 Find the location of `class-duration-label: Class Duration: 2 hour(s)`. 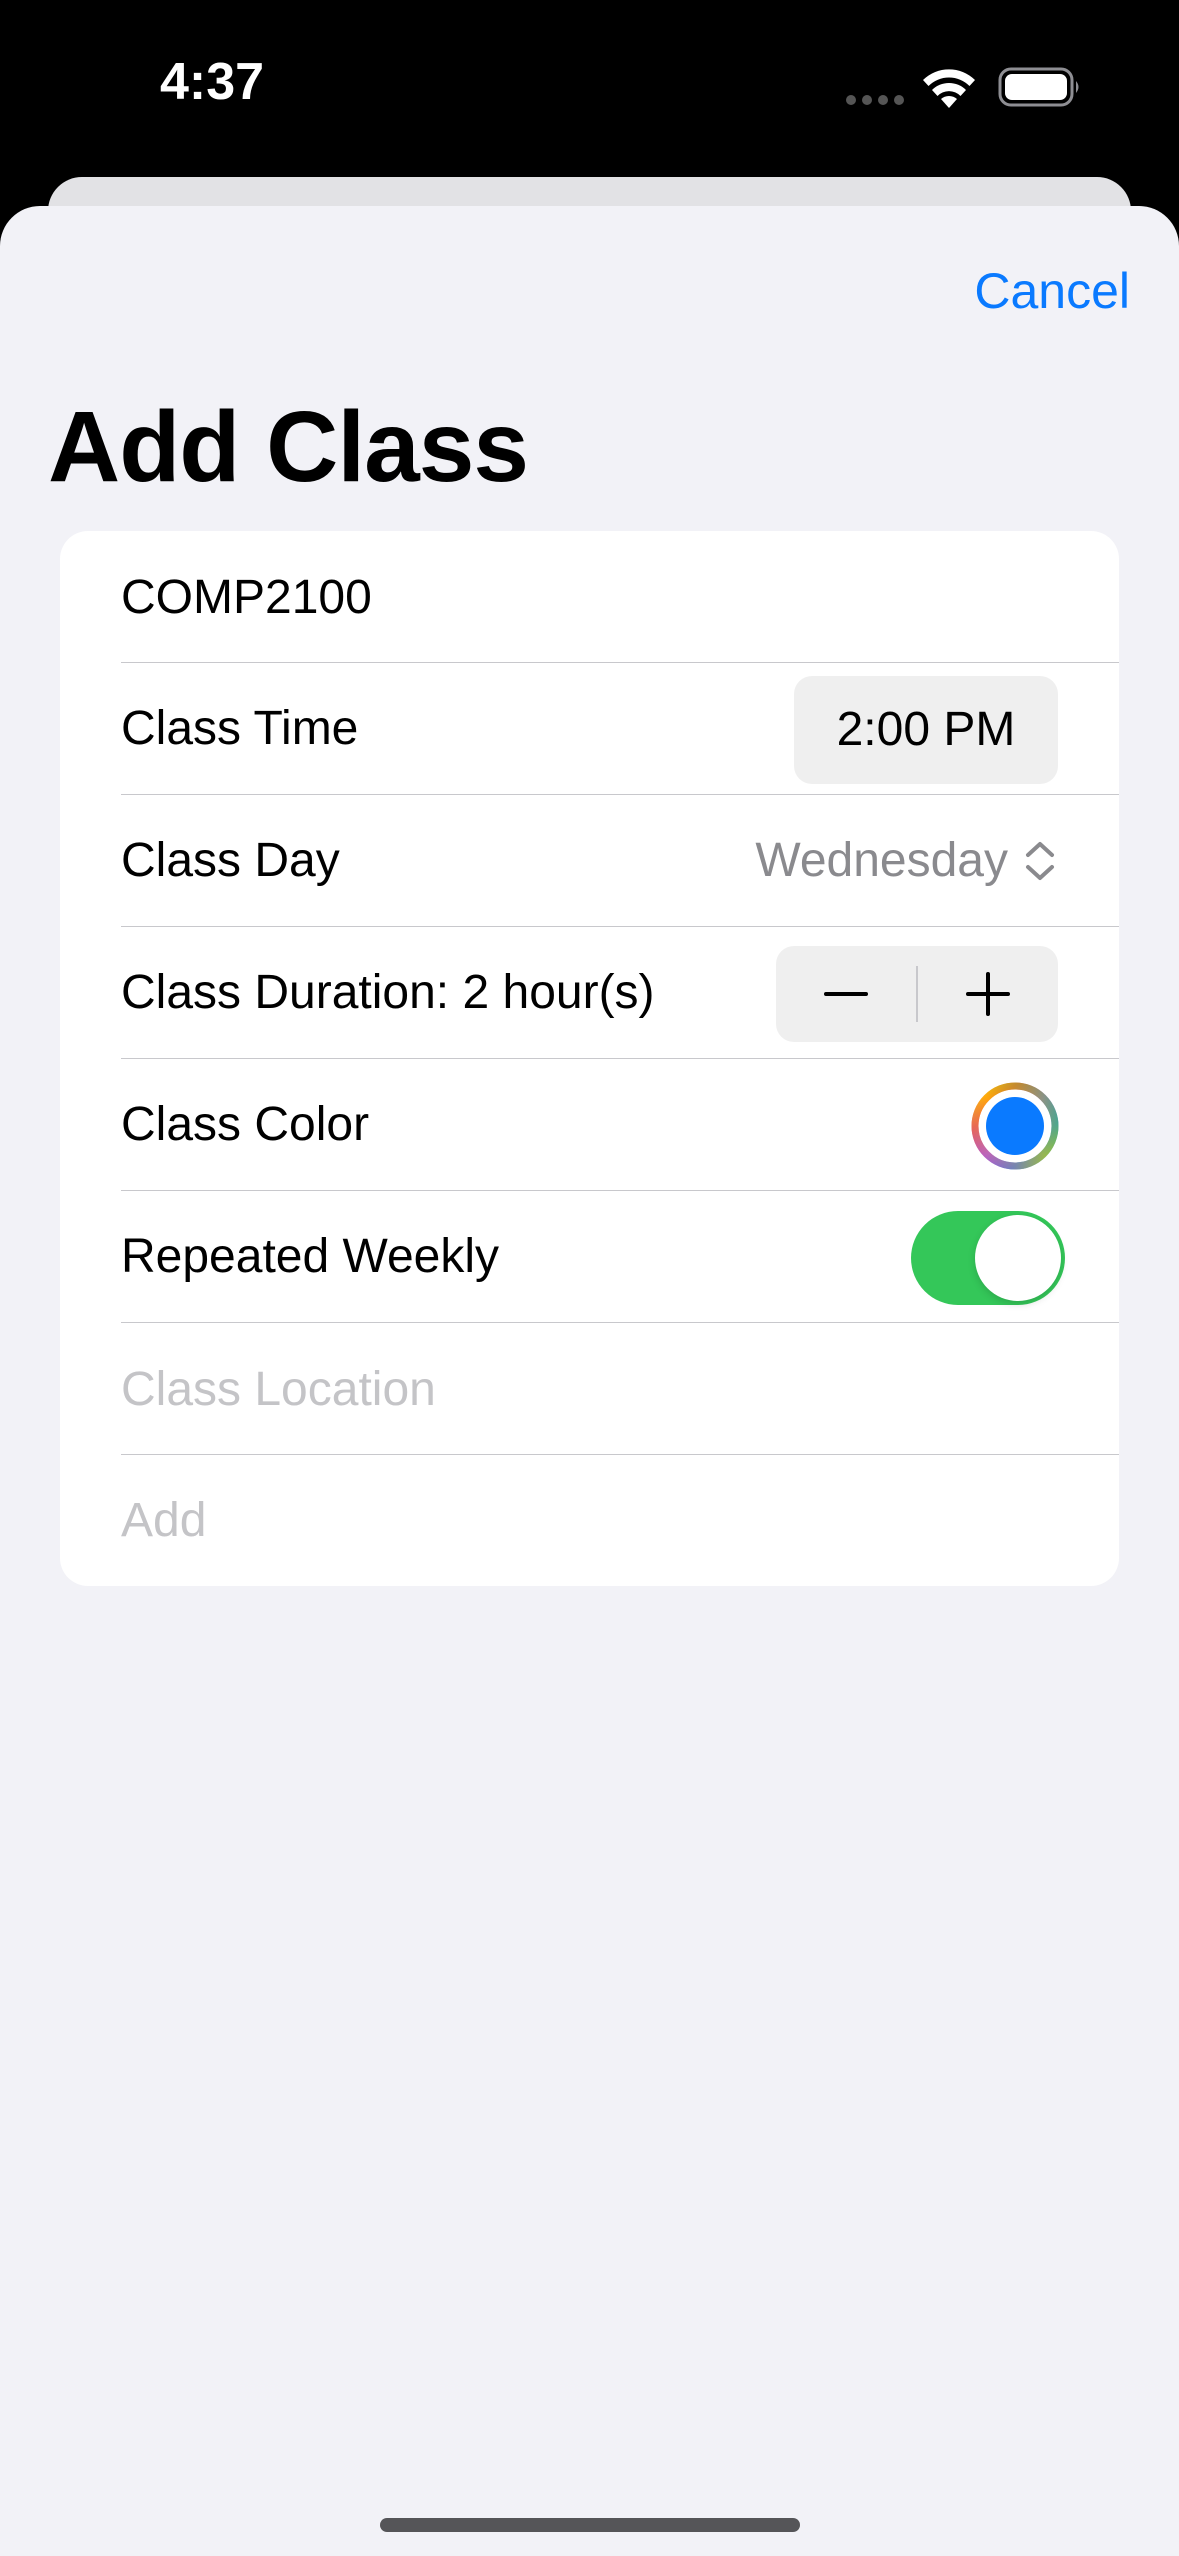

class-duration-label: Class Duration: 2 hour(s) is located at coordinates (388, 992).